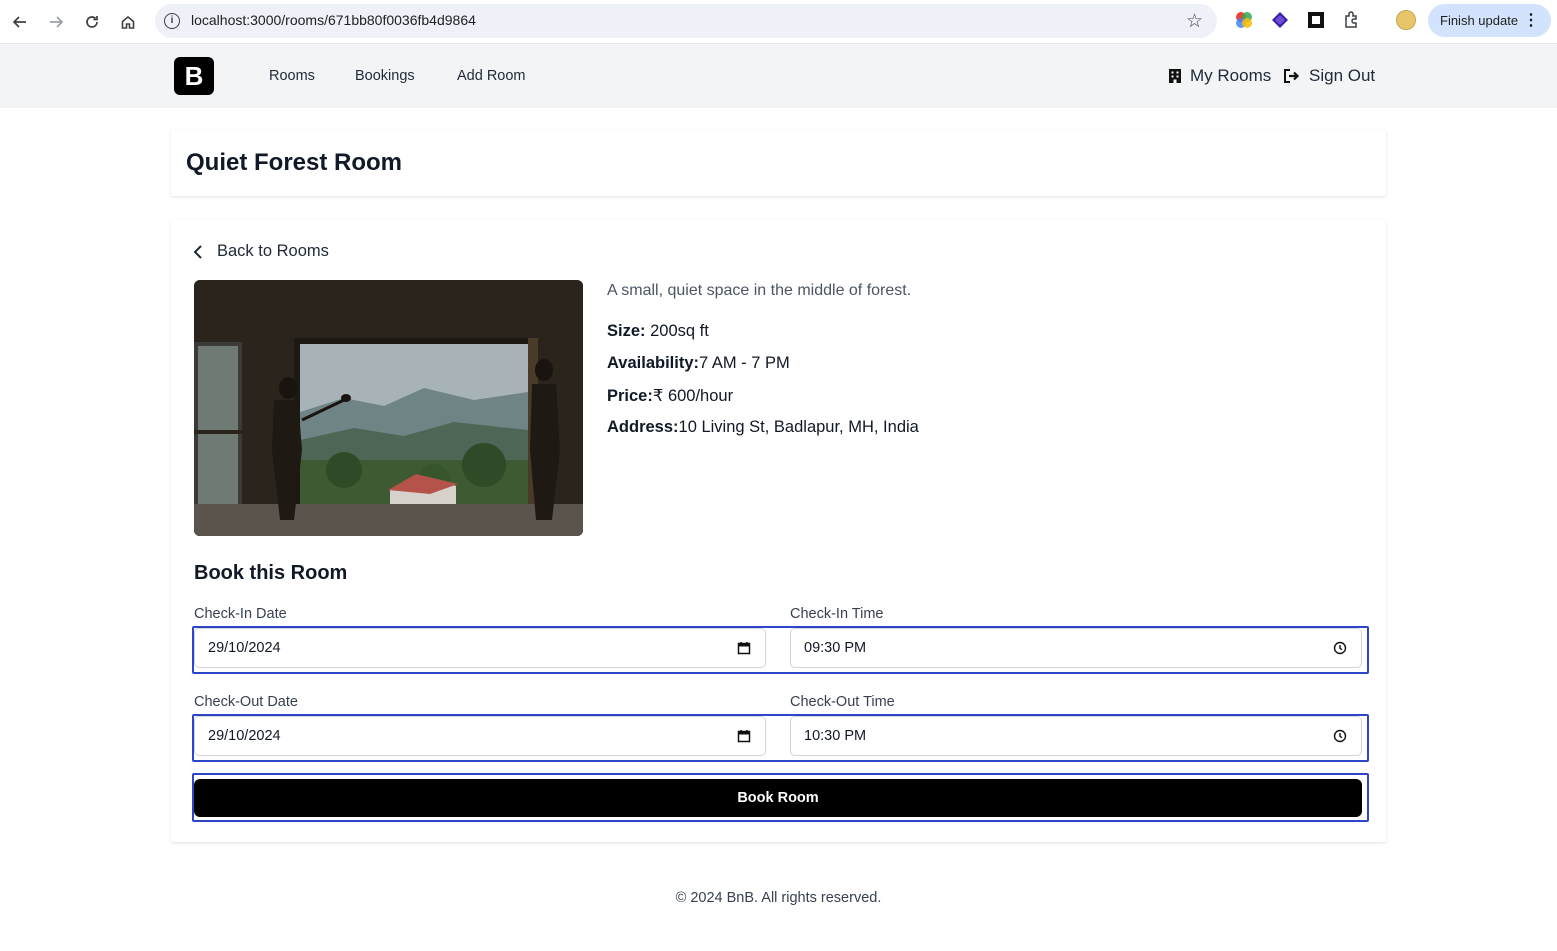 This screenshot has height=951, width=1557. What do you see at coordinates (1076, 648) in the screenshot?
I see `check-in-time-input: 09:30 PM` at bounding box center [1076, 648].